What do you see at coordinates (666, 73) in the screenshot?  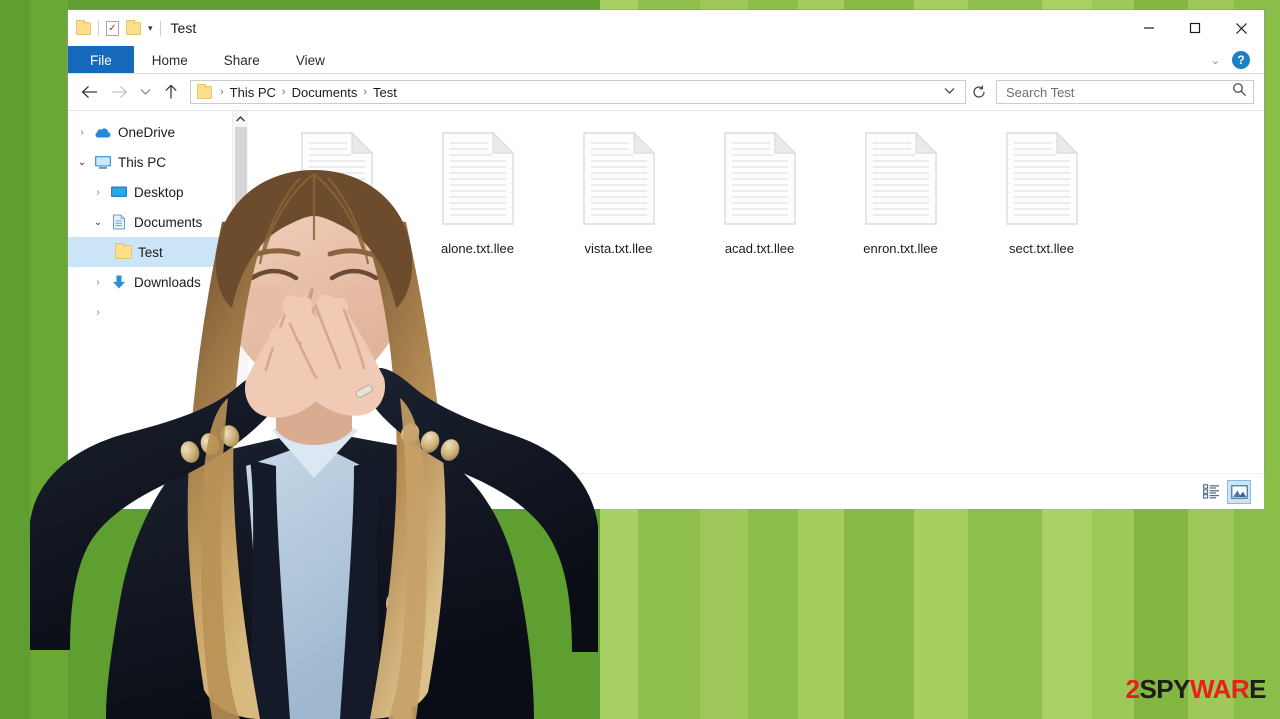 I see `ribbon-divider` at bounding box center [666, 73].